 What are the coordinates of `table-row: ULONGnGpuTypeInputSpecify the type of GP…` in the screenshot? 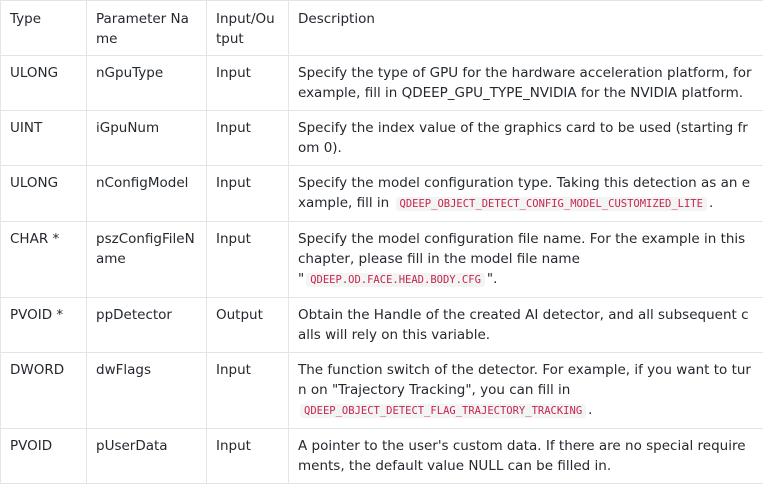 It's located at (382, 83).